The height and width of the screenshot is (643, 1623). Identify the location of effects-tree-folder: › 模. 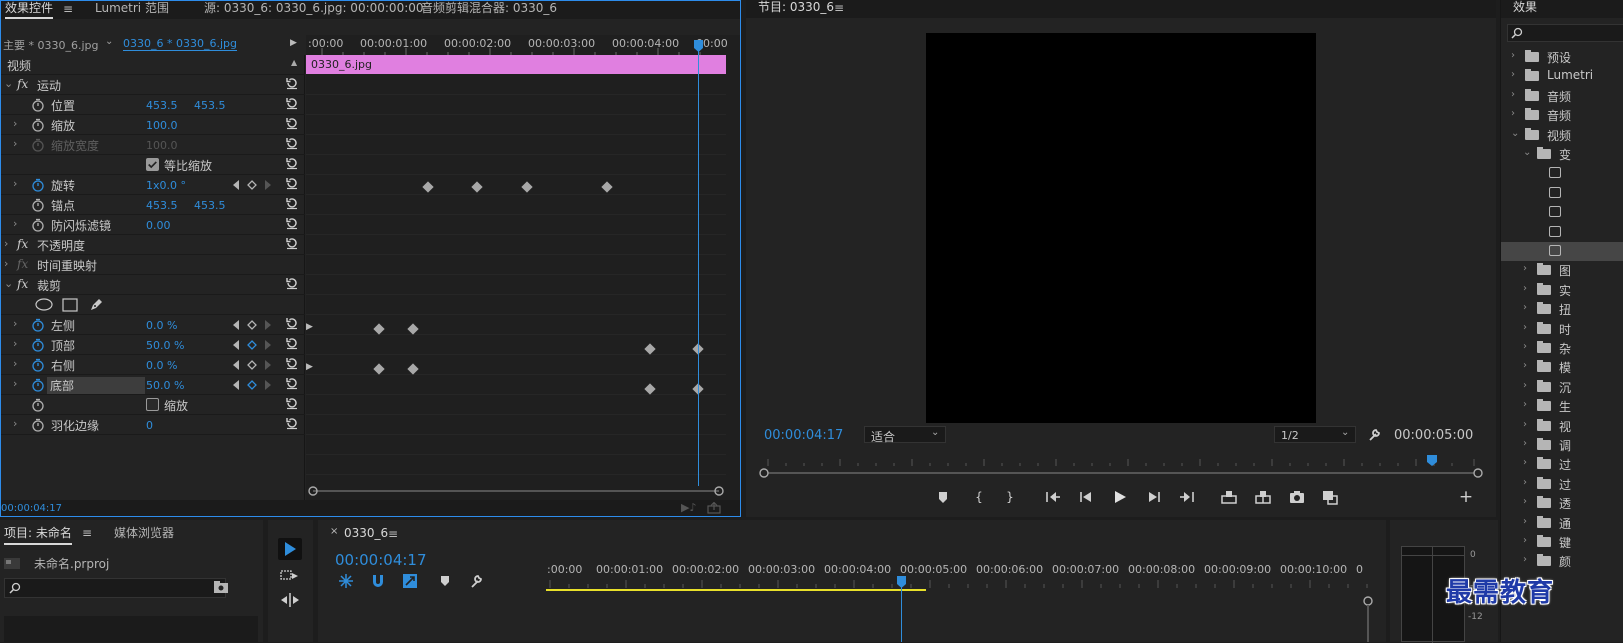
(1562, 367).